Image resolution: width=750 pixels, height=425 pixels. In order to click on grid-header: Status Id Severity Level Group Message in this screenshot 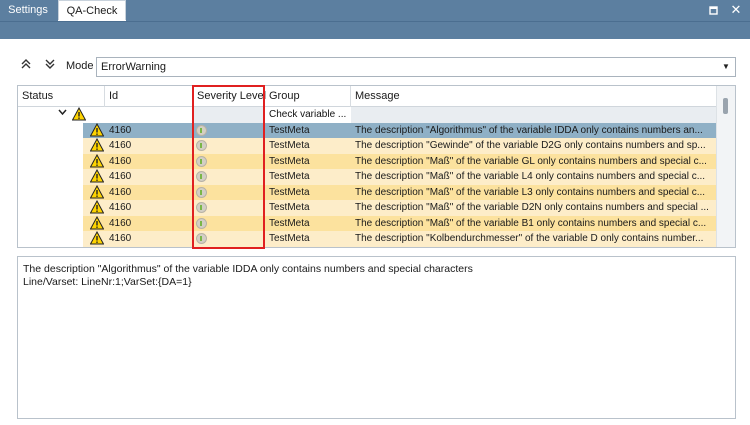, I will do `click(367, 96)`.